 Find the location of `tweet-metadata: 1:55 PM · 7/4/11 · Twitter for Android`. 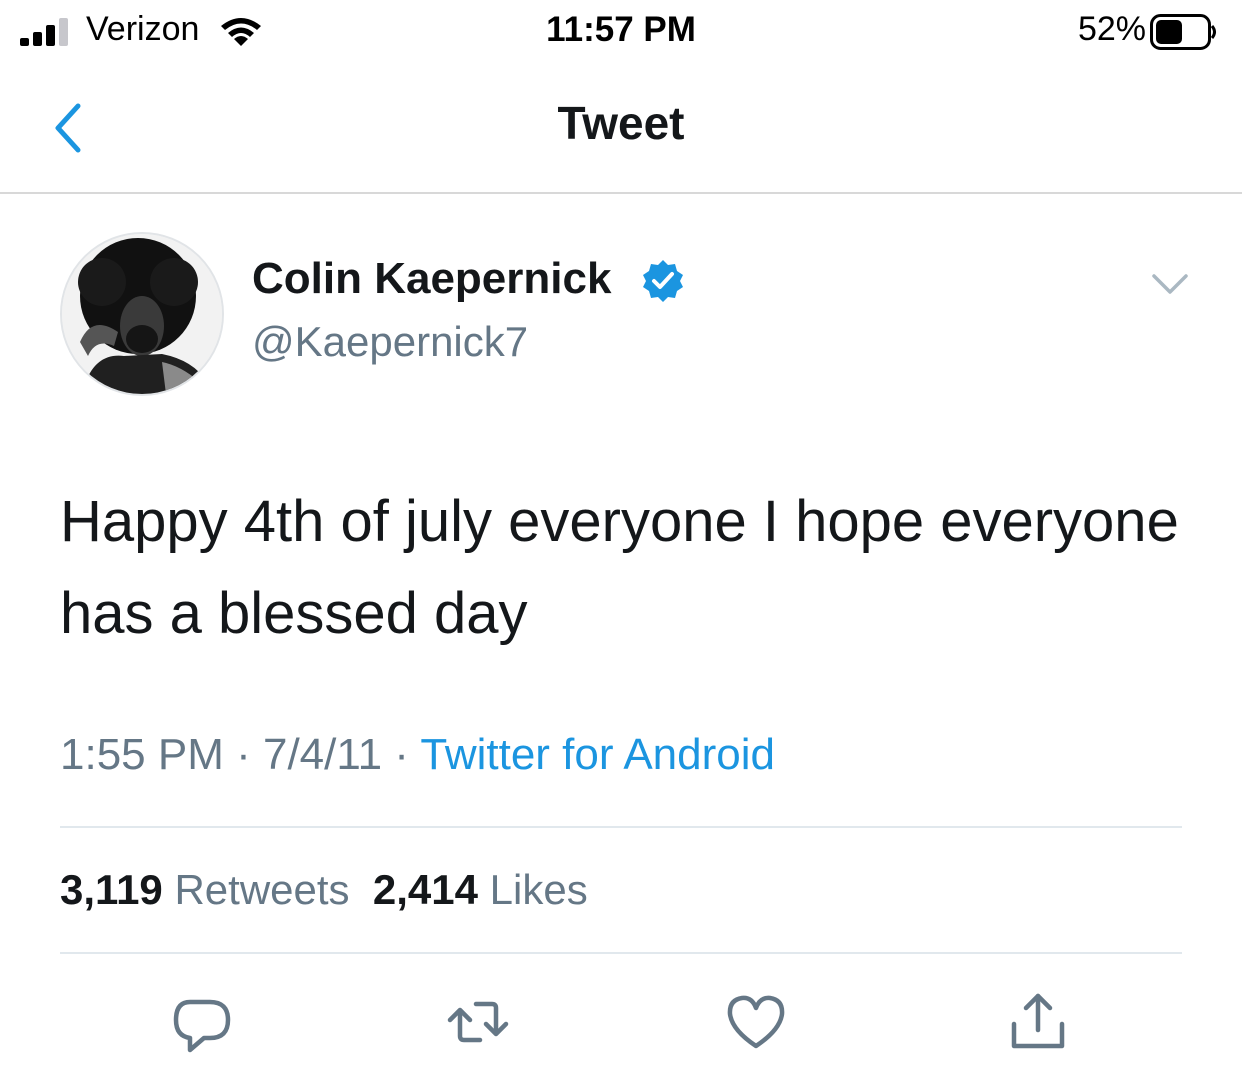

tweet-metadata: 1:55 PM · 7/4/11 · Twitter for Android is located at coordinates (417, 755).